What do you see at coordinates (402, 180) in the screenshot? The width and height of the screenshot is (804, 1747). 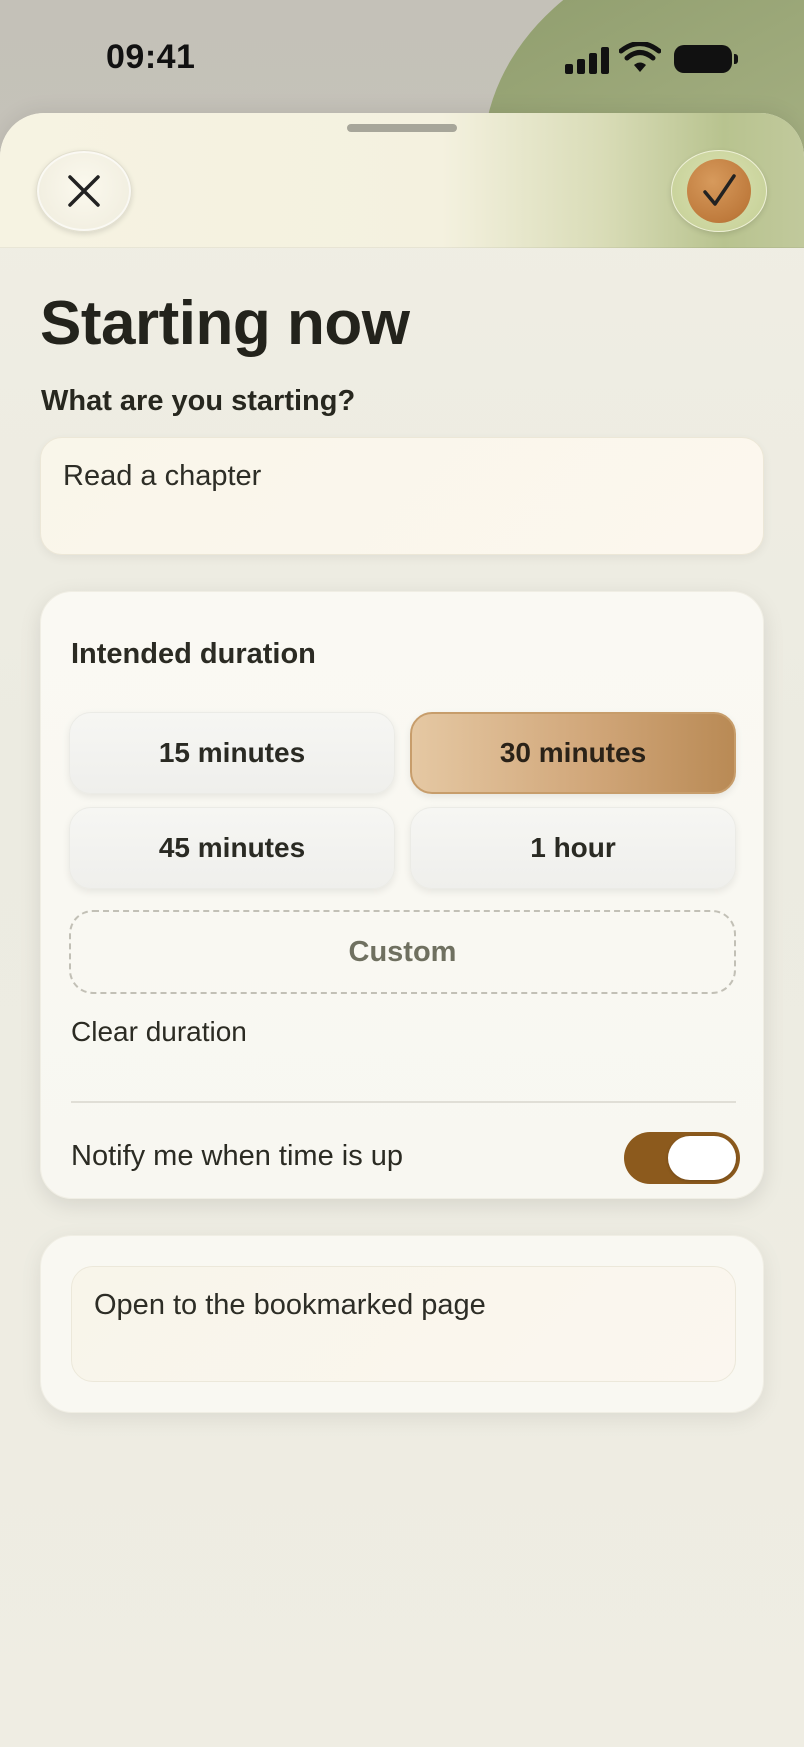 I see `sheet-header` at bounding box center [402, 180].